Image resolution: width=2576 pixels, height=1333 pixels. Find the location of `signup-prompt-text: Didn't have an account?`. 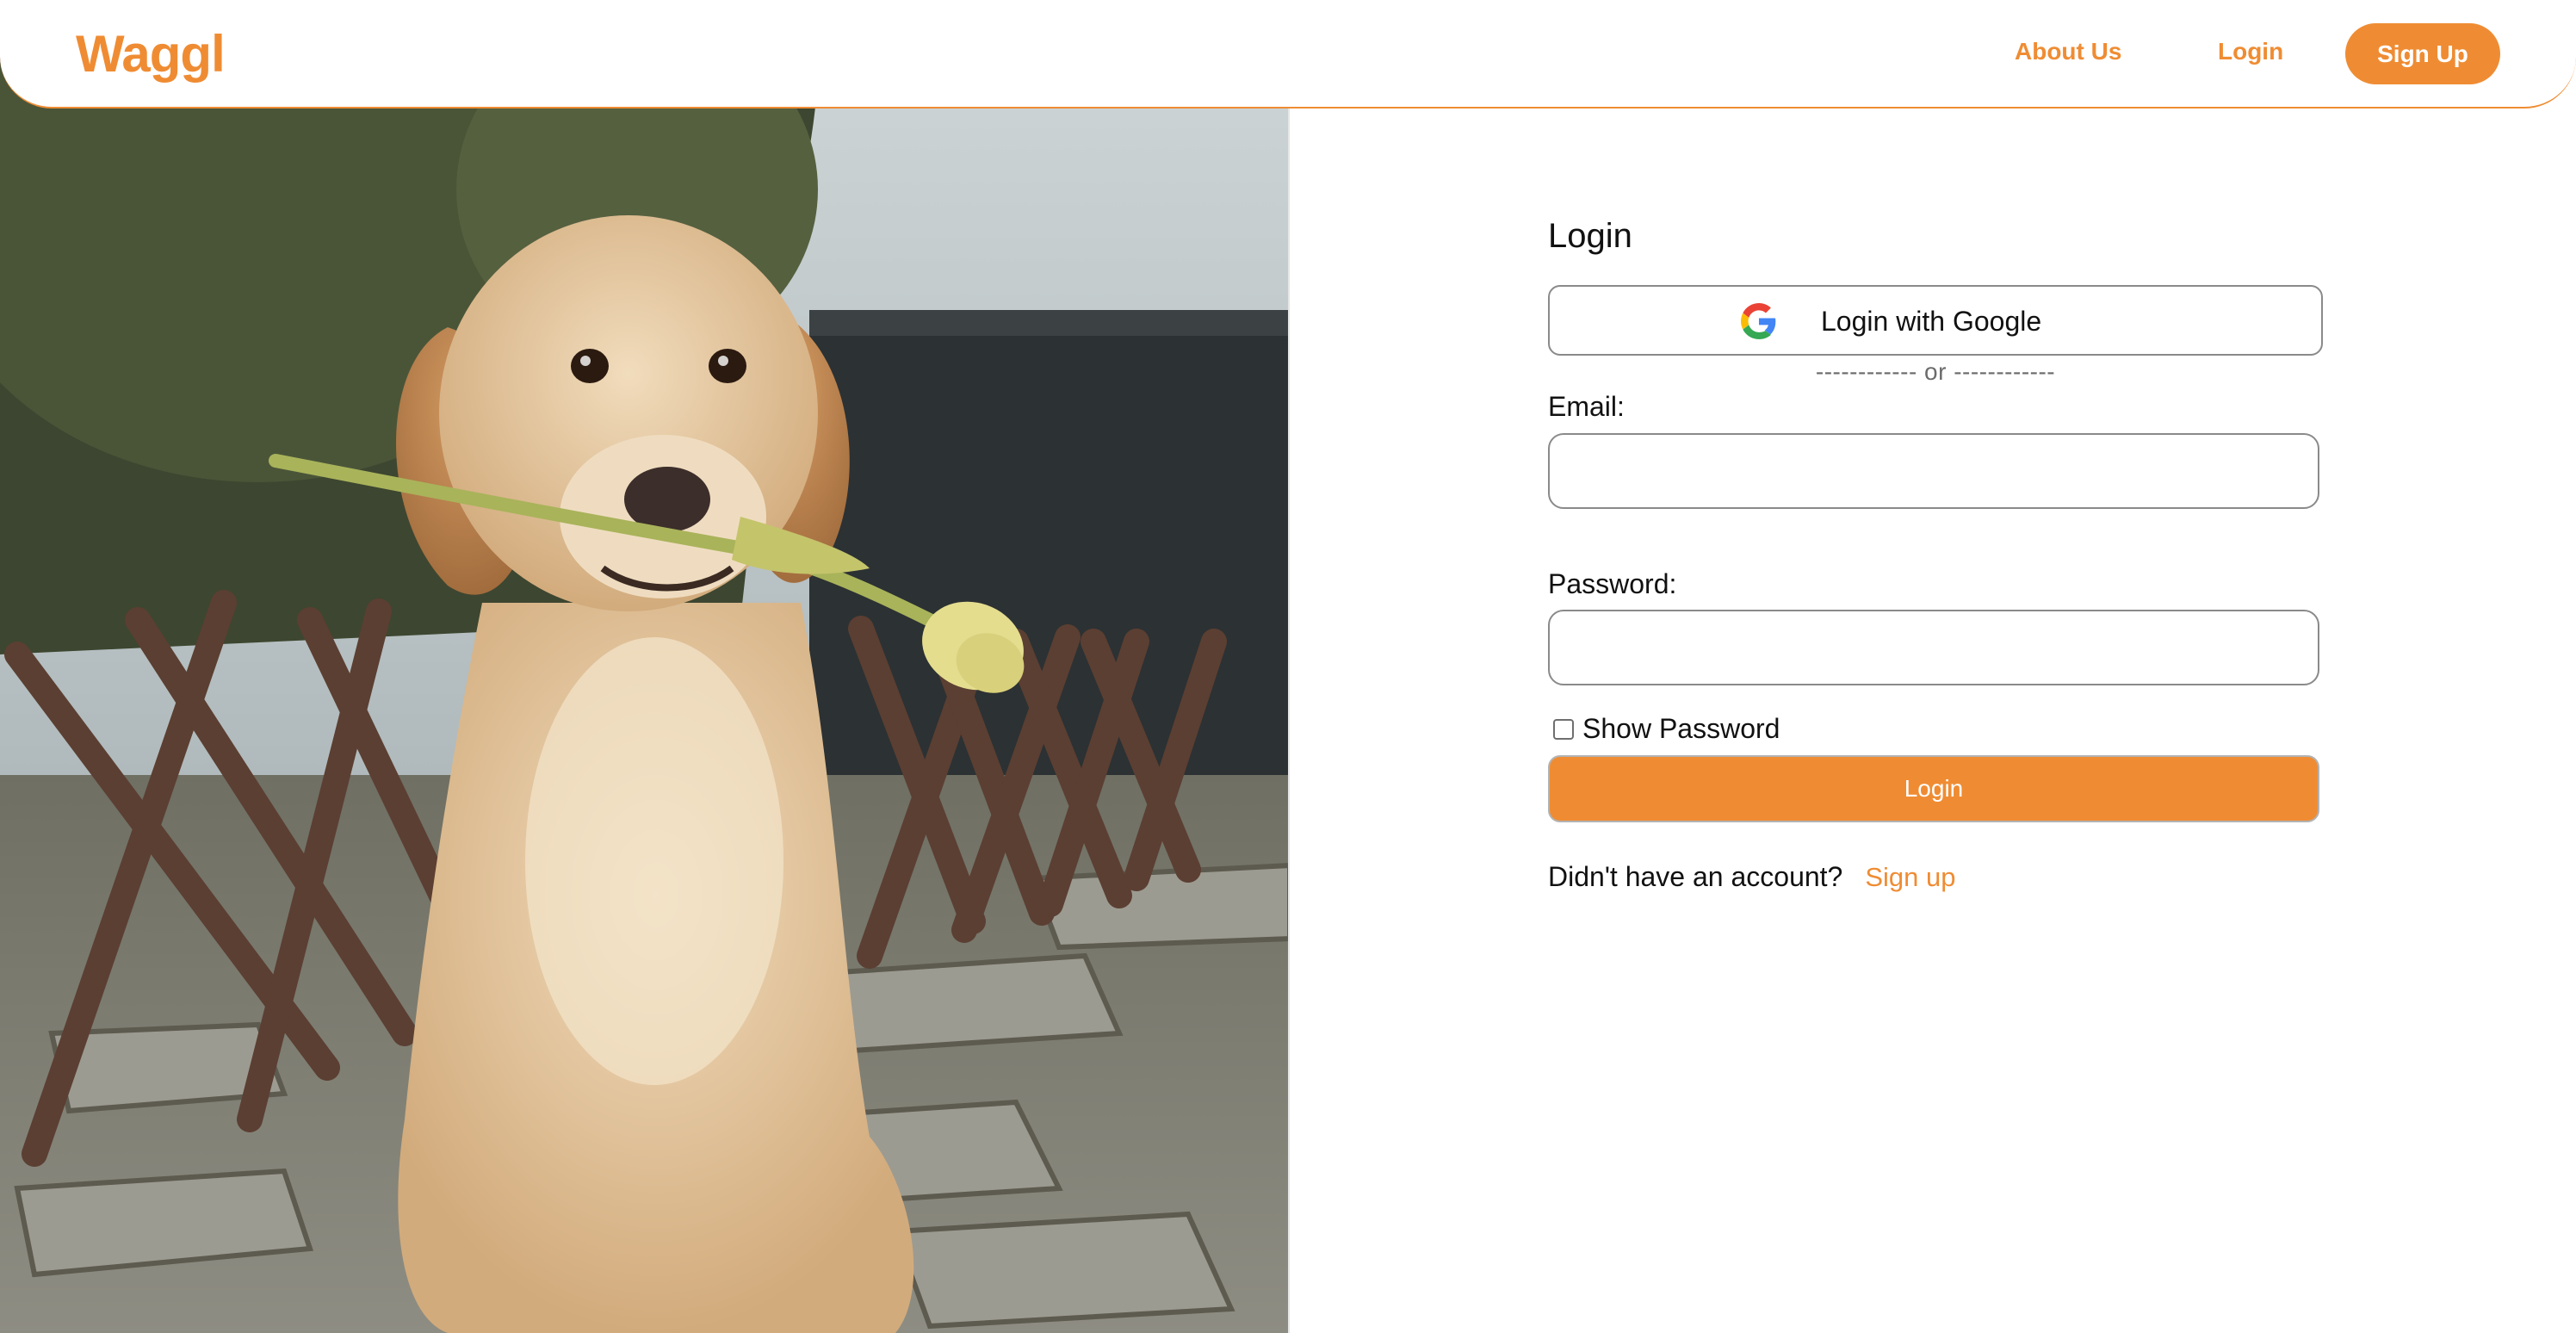

signup-prompt-text: Didn't have an account? is located at coordinates (1695, 877).